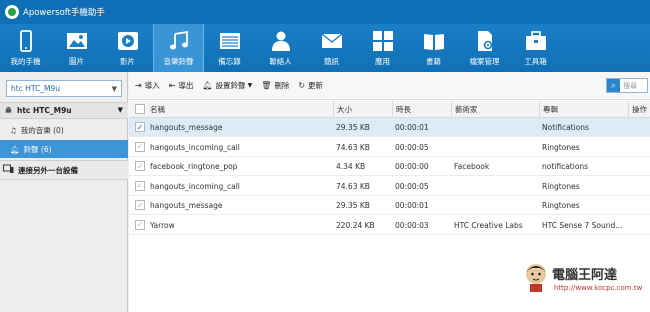  What do you see at coordinates (240, 109) in the screenshot?
I see `column-name: 名稱` at bounding box center [240, 109].